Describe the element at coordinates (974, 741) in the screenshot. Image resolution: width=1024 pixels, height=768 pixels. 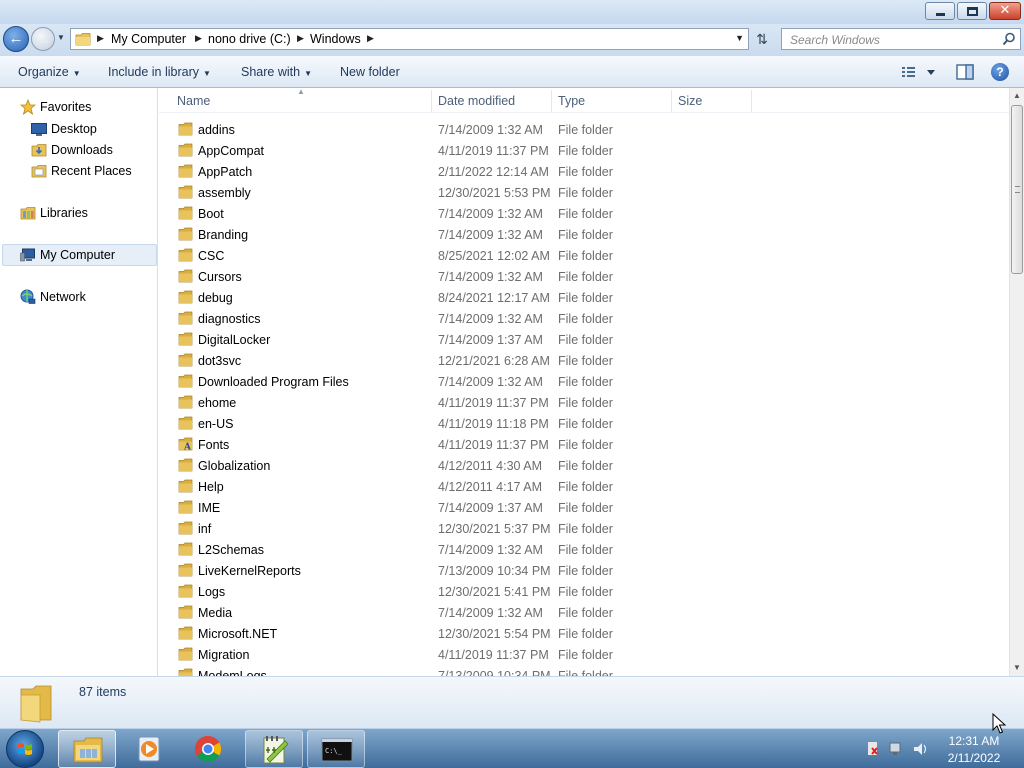
I see `clock-time: 12:31 AM` at that location.